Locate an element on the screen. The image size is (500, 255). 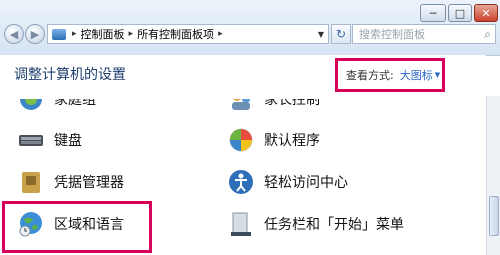
item-label: 任务栏和「开始」菜单 is located at coordinates (334, 225).